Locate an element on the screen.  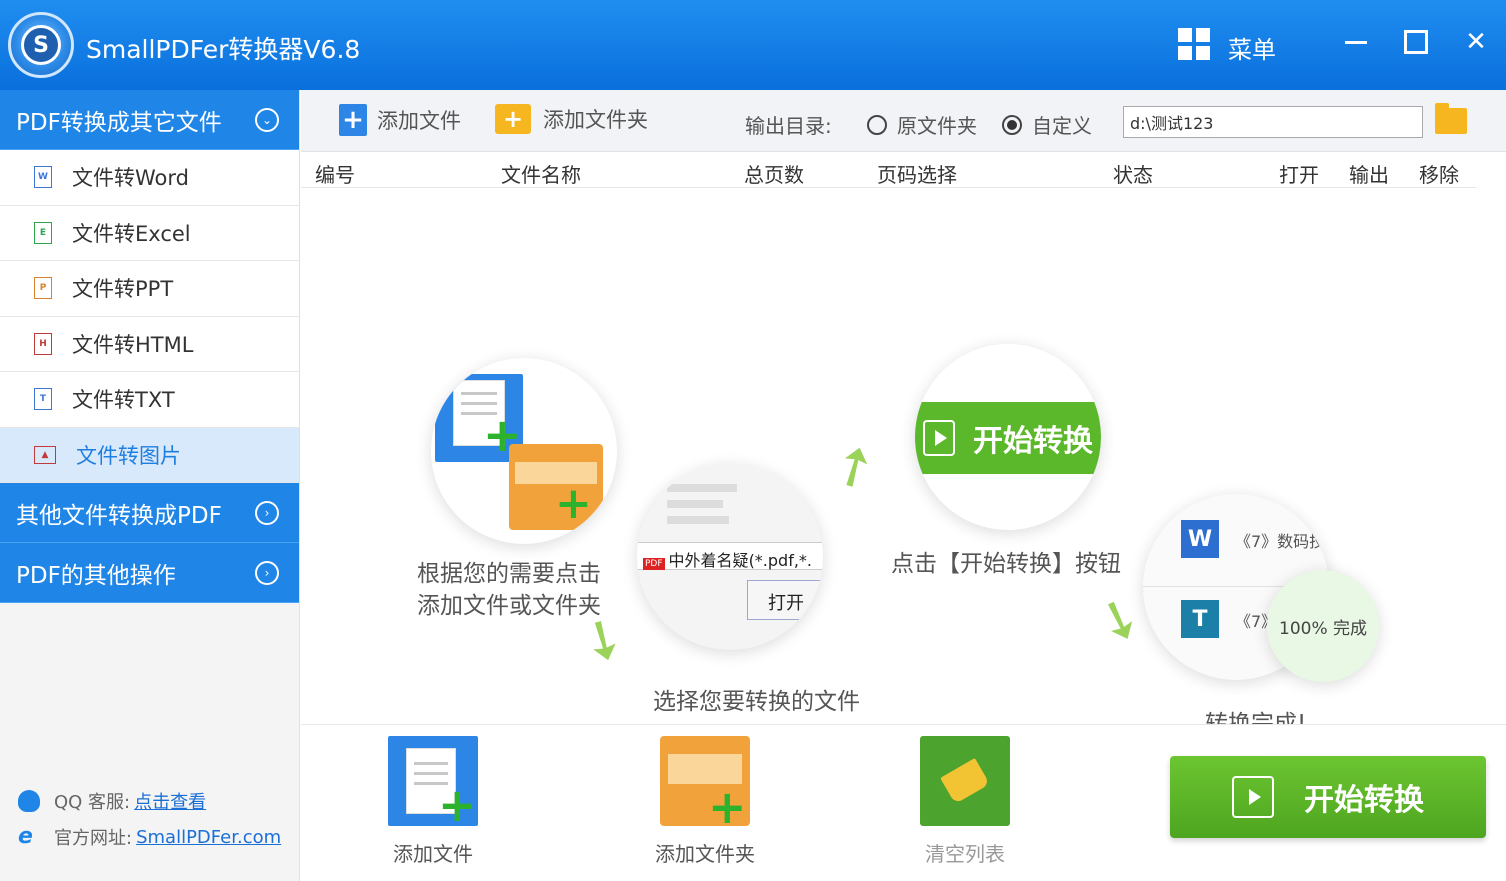
column-header-output: 输出 is located at coordinates (1369, 175).